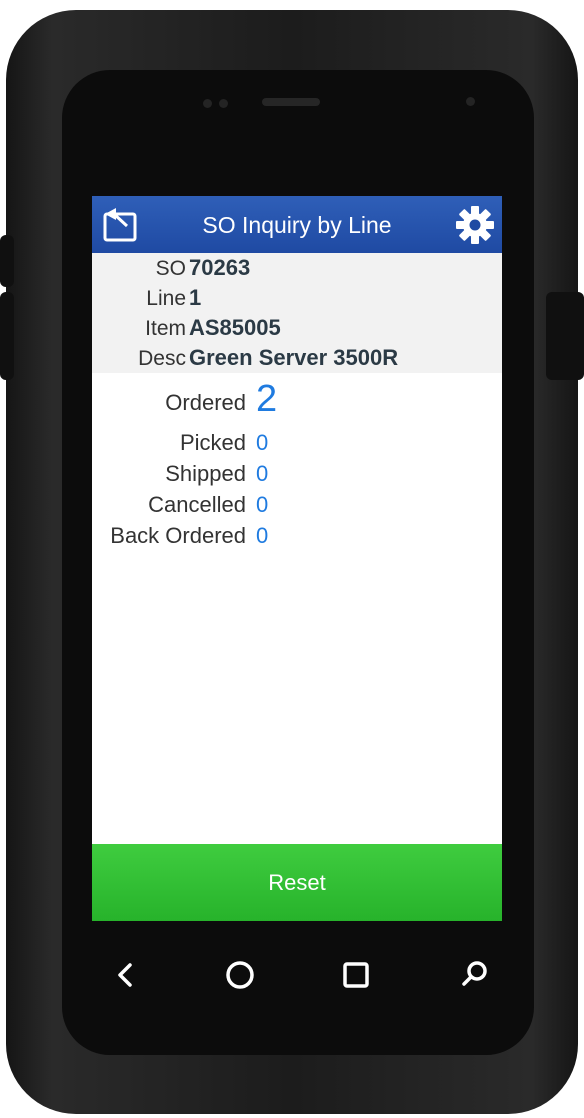 The image size is (584, 1118). Describe the element at coordinates (212, 442) in the screenshot. I see `picked-label: Picked` at that location.